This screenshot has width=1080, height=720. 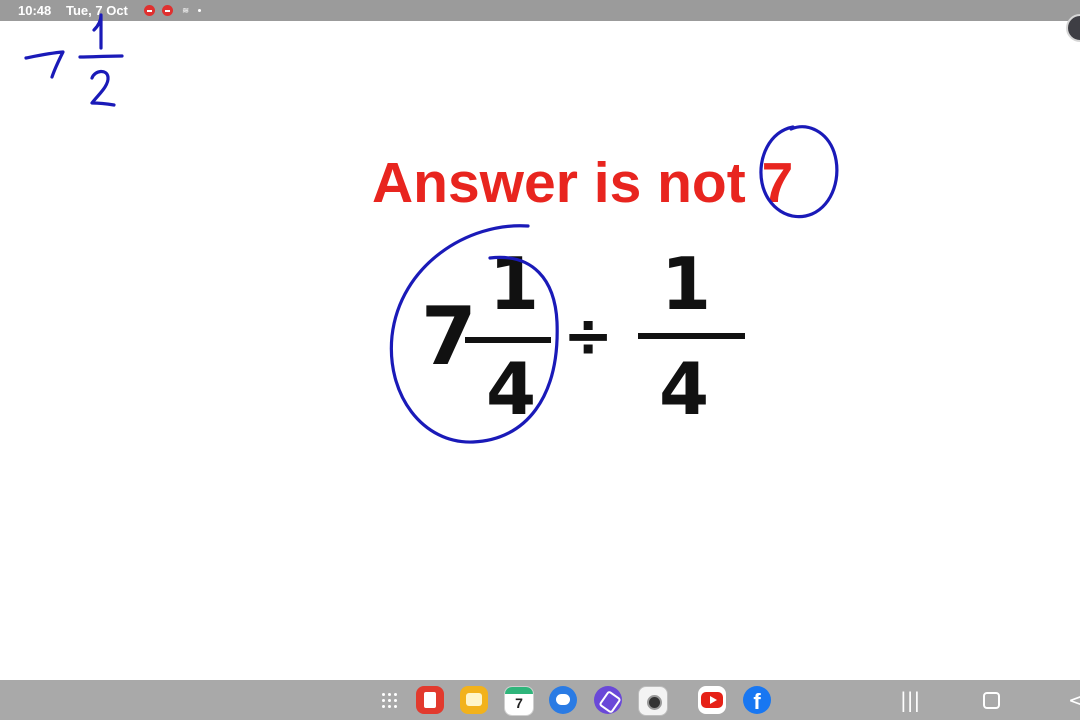 I want to click on recents-button: |||, so click(x=910, y=700).